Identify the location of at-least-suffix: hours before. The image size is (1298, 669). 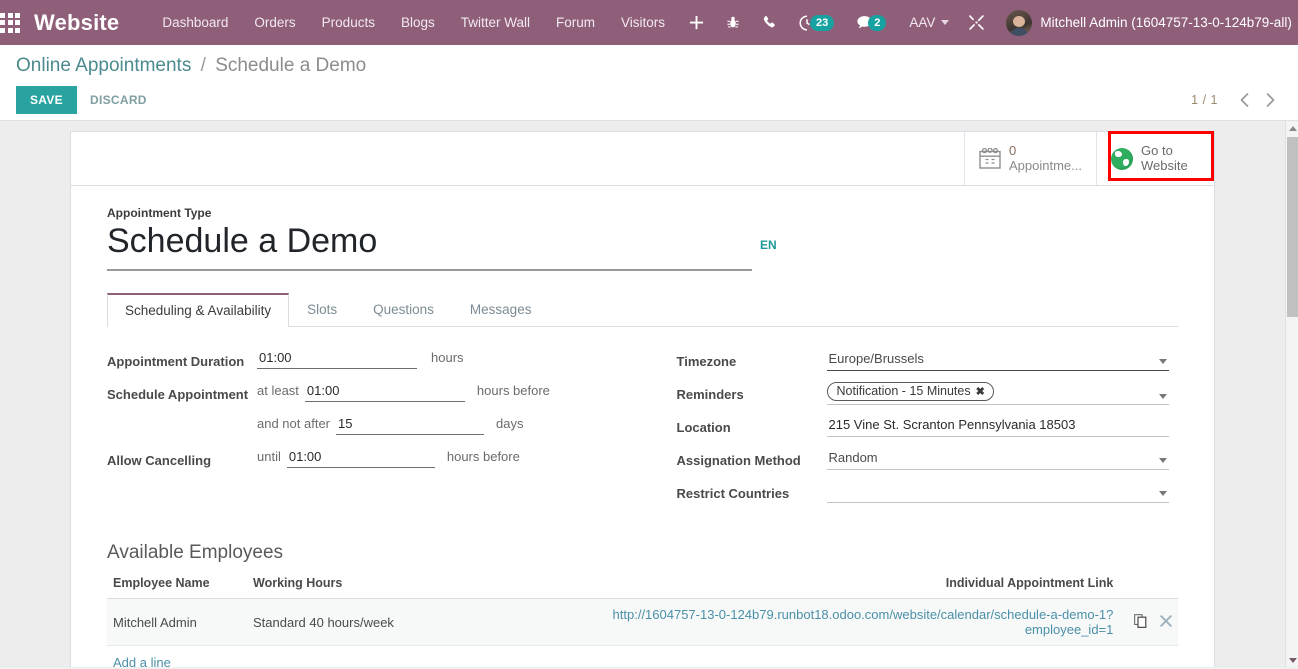
(513, 390).